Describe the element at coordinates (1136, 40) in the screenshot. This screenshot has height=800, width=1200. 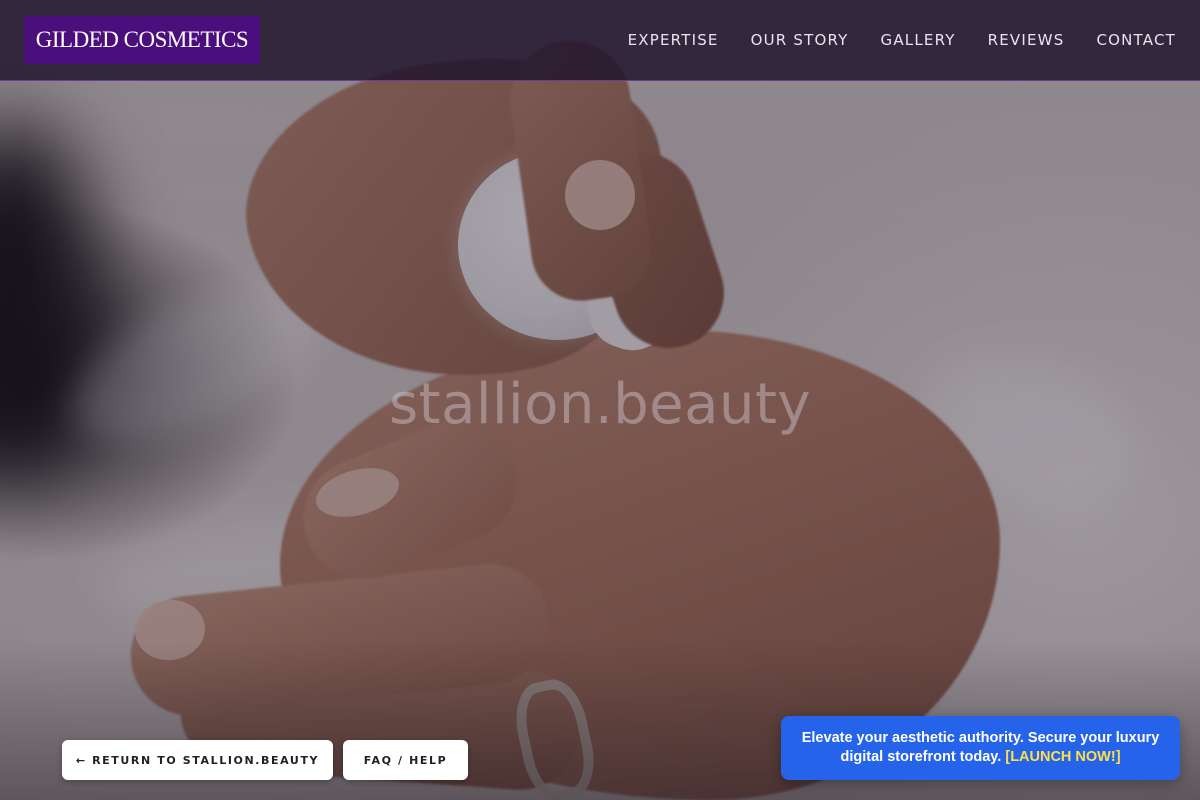
I see `nav-link-contact: CONTACT` at that location.